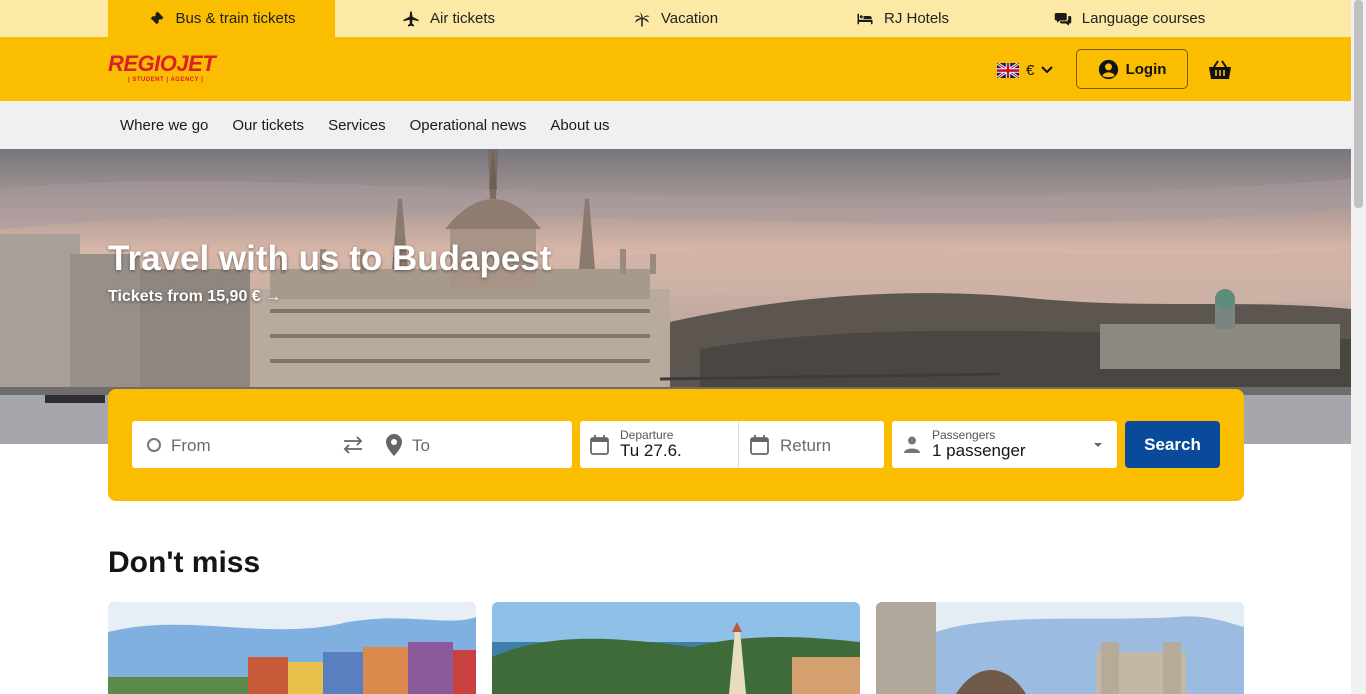 The image size is (1366, 694). Describe the element at coordinates (964, 435) in the screenshot. I see `passengers-label: Passengers` at that location.